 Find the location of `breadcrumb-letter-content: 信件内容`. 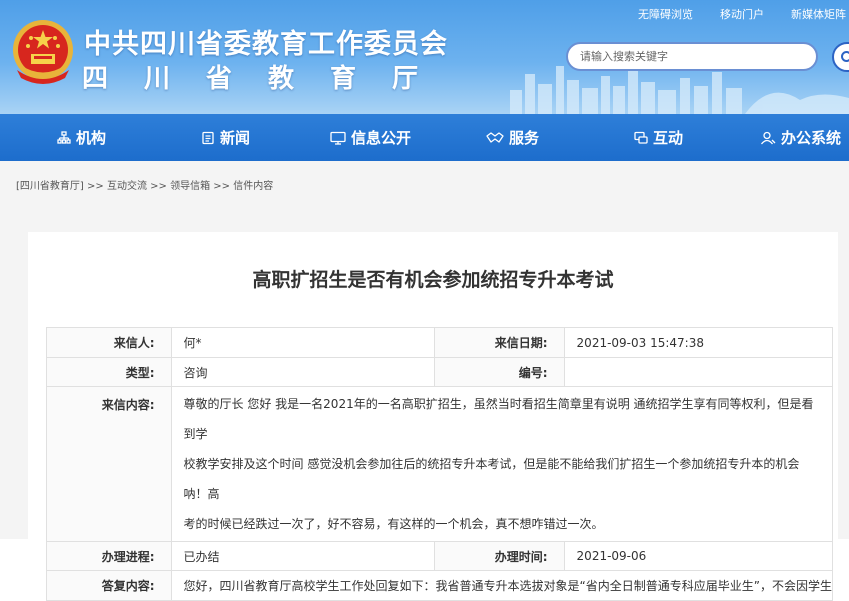

breadcrumb-letter-content: 信件内容 is located at coordinates (253, 186).